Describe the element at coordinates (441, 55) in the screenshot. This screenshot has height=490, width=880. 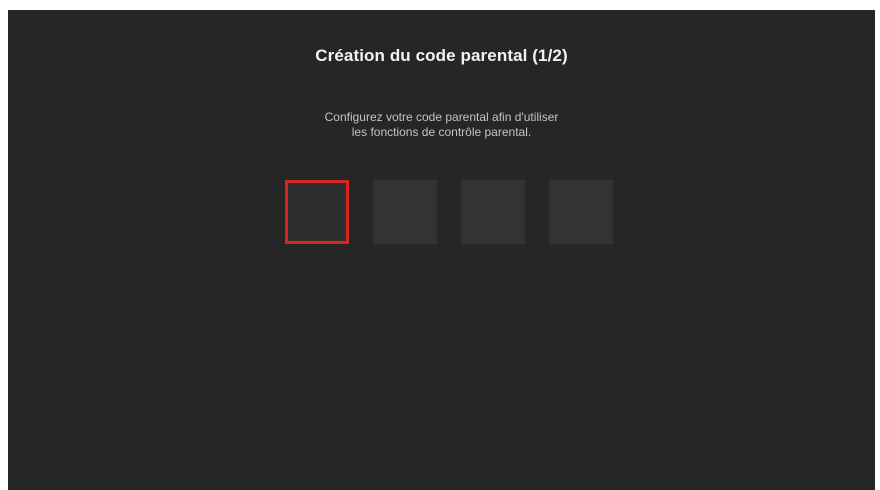
I see `page-title: Création du code parental (1/2)` at that location.